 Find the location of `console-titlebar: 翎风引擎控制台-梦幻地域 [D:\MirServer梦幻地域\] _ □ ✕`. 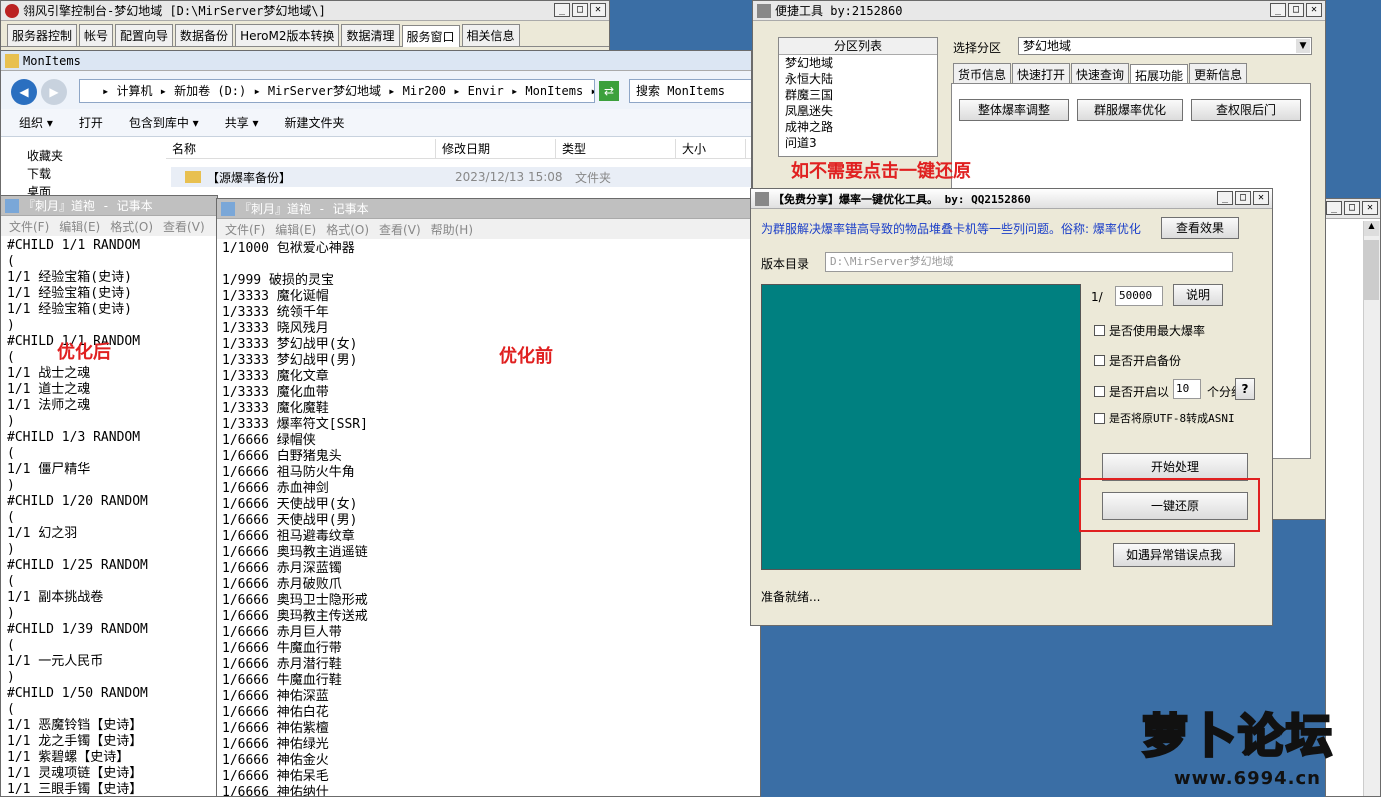

console-titlebar: 翎风引擎控制台-梦幻地域 [D:\MirServer梦幻地域\] _ □ ✕ is located at coordinates (305, 11).